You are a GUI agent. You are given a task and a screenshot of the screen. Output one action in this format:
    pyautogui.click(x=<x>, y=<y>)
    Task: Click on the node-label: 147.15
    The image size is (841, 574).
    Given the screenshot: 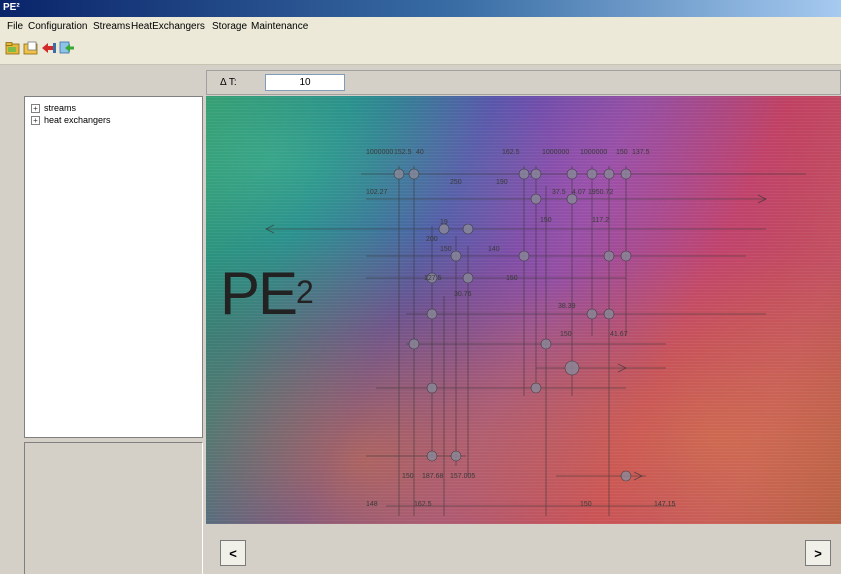 What is the action you would take?
    pyautogui.click(x=665, y=504)
    